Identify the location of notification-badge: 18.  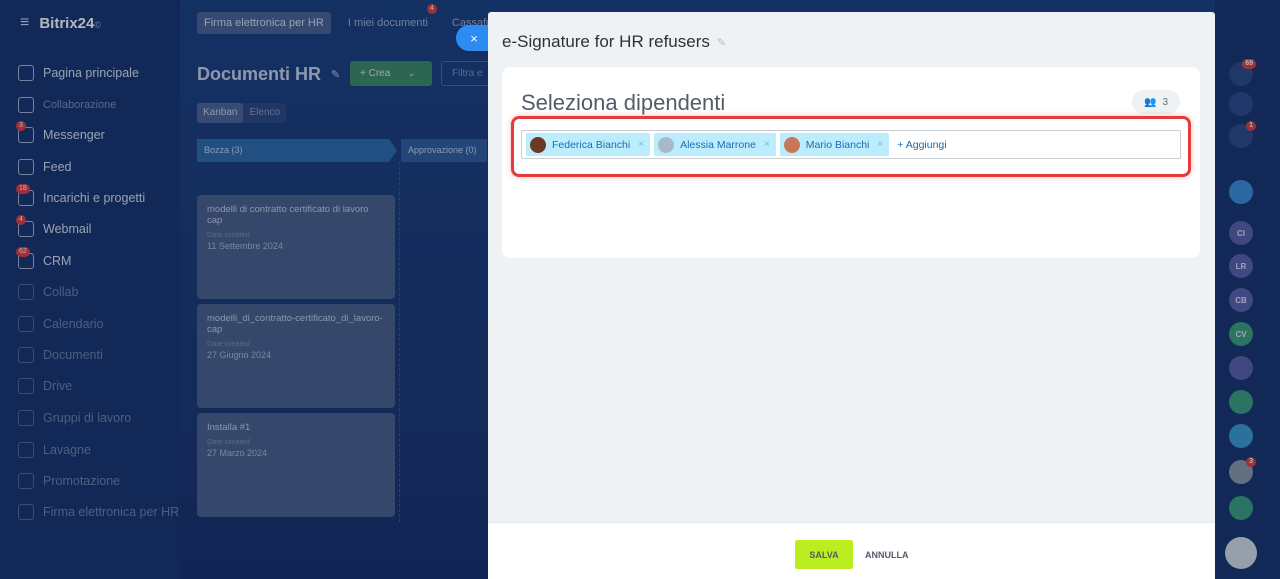
(23, 189).